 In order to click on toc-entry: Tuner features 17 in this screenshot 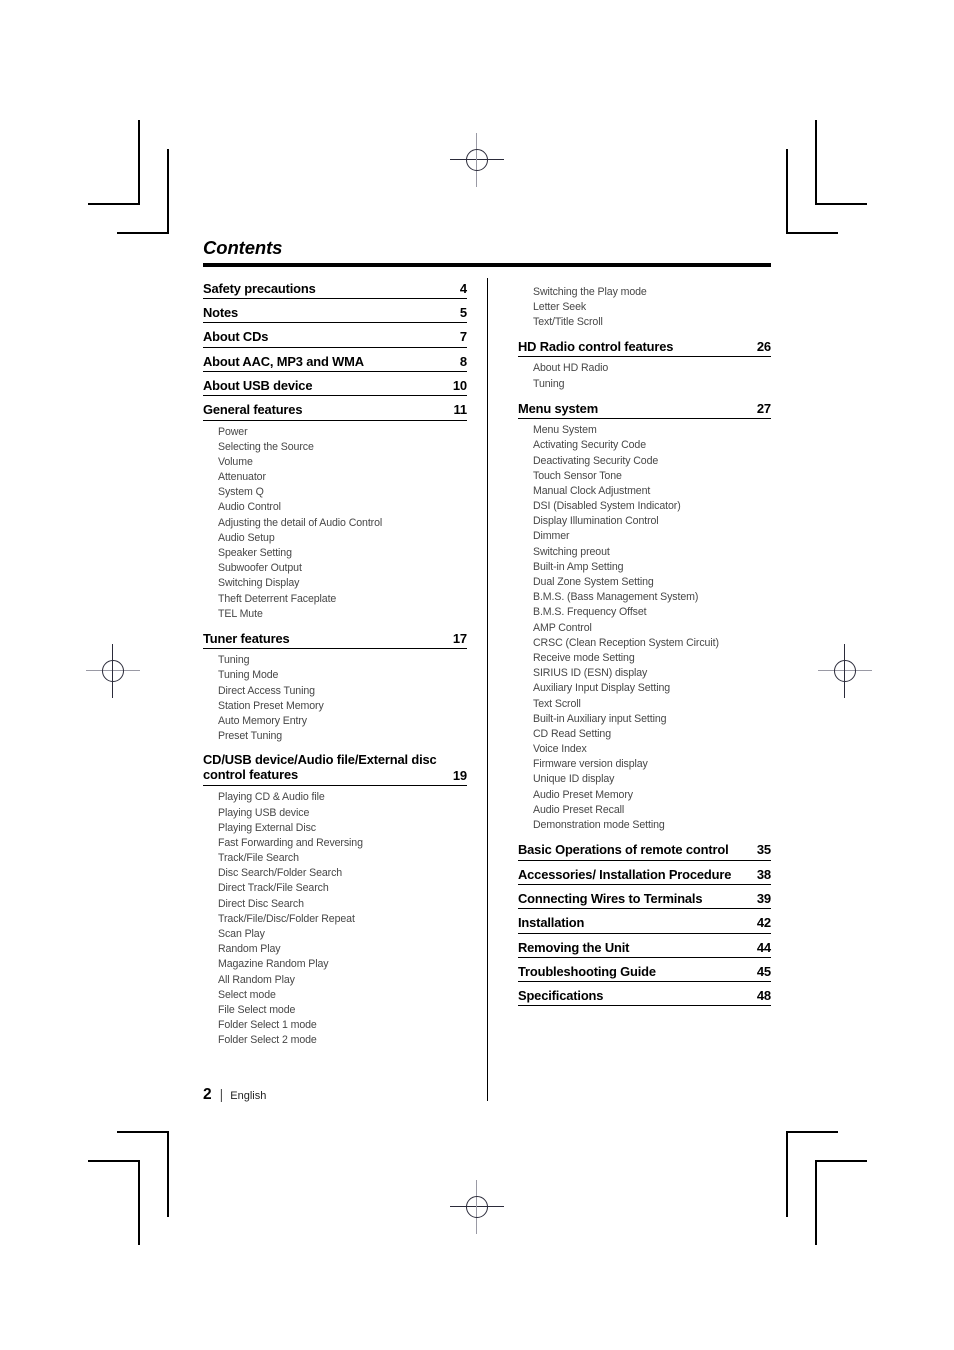, I will do `click(335, 640)`.